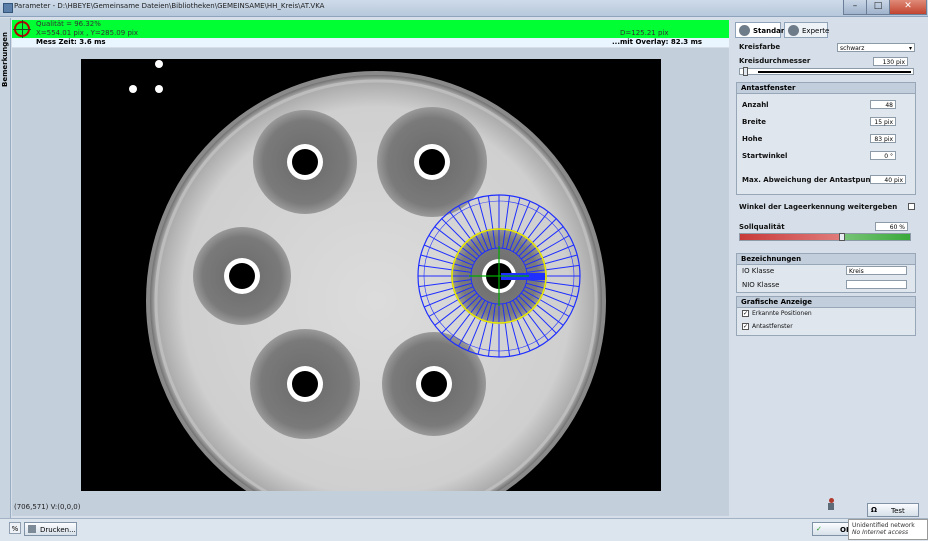 The width and height of the screenshot is (928, 541). What do you see at coordinates (876, 284) in the screenshot?
I see `nio-klasse-field` at bounding box center [876, 284].